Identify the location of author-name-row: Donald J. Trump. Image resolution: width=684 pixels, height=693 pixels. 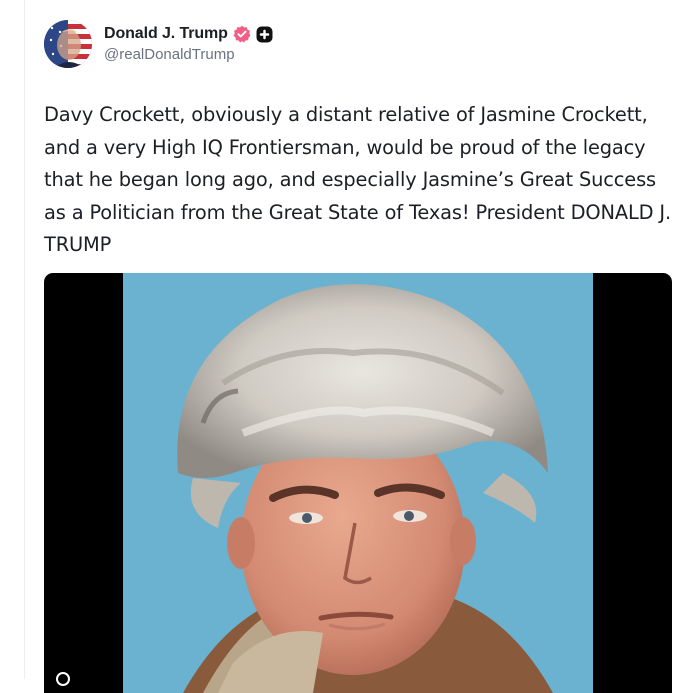
(188, 34).